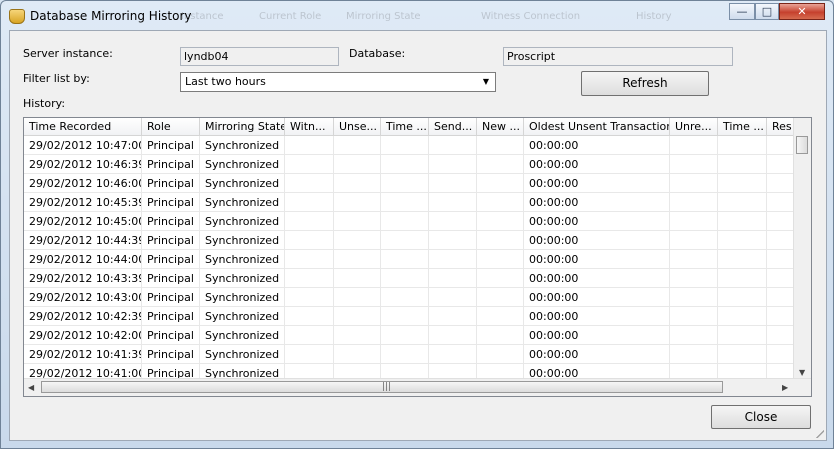 Image resolution: width=834 pixels, height=449 pixels. What do you see at coordinates (383, 16) in the screenshot?
I see `background-title-mirroring-state: Mirroring State` at bounding box center [383, 16].